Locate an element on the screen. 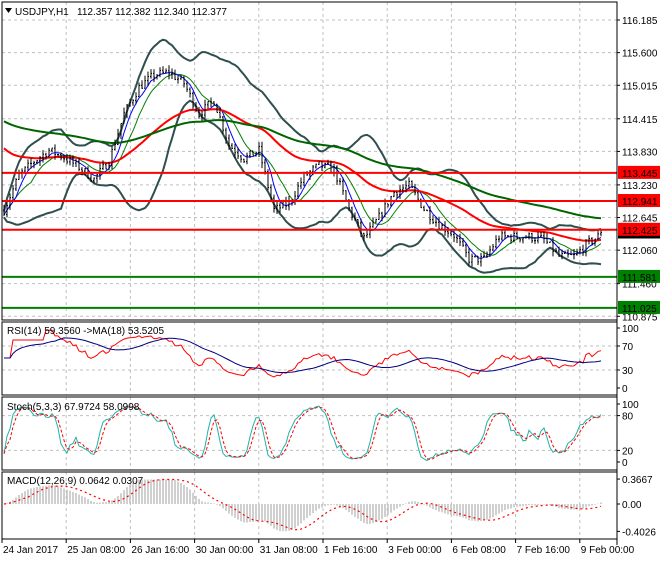  stoch-tick-label: 80 is located at coordinates (628, 417).